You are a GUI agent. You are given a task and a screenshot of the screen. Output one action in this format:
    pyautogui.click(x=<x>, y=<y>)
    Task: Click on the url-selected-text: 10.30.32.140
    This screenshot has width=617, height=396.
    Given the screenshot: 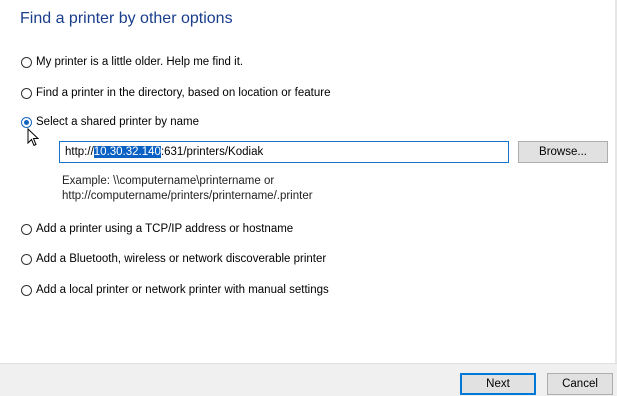 What is the action you would take?
    pyautogui.click(x=127, y=152)
    